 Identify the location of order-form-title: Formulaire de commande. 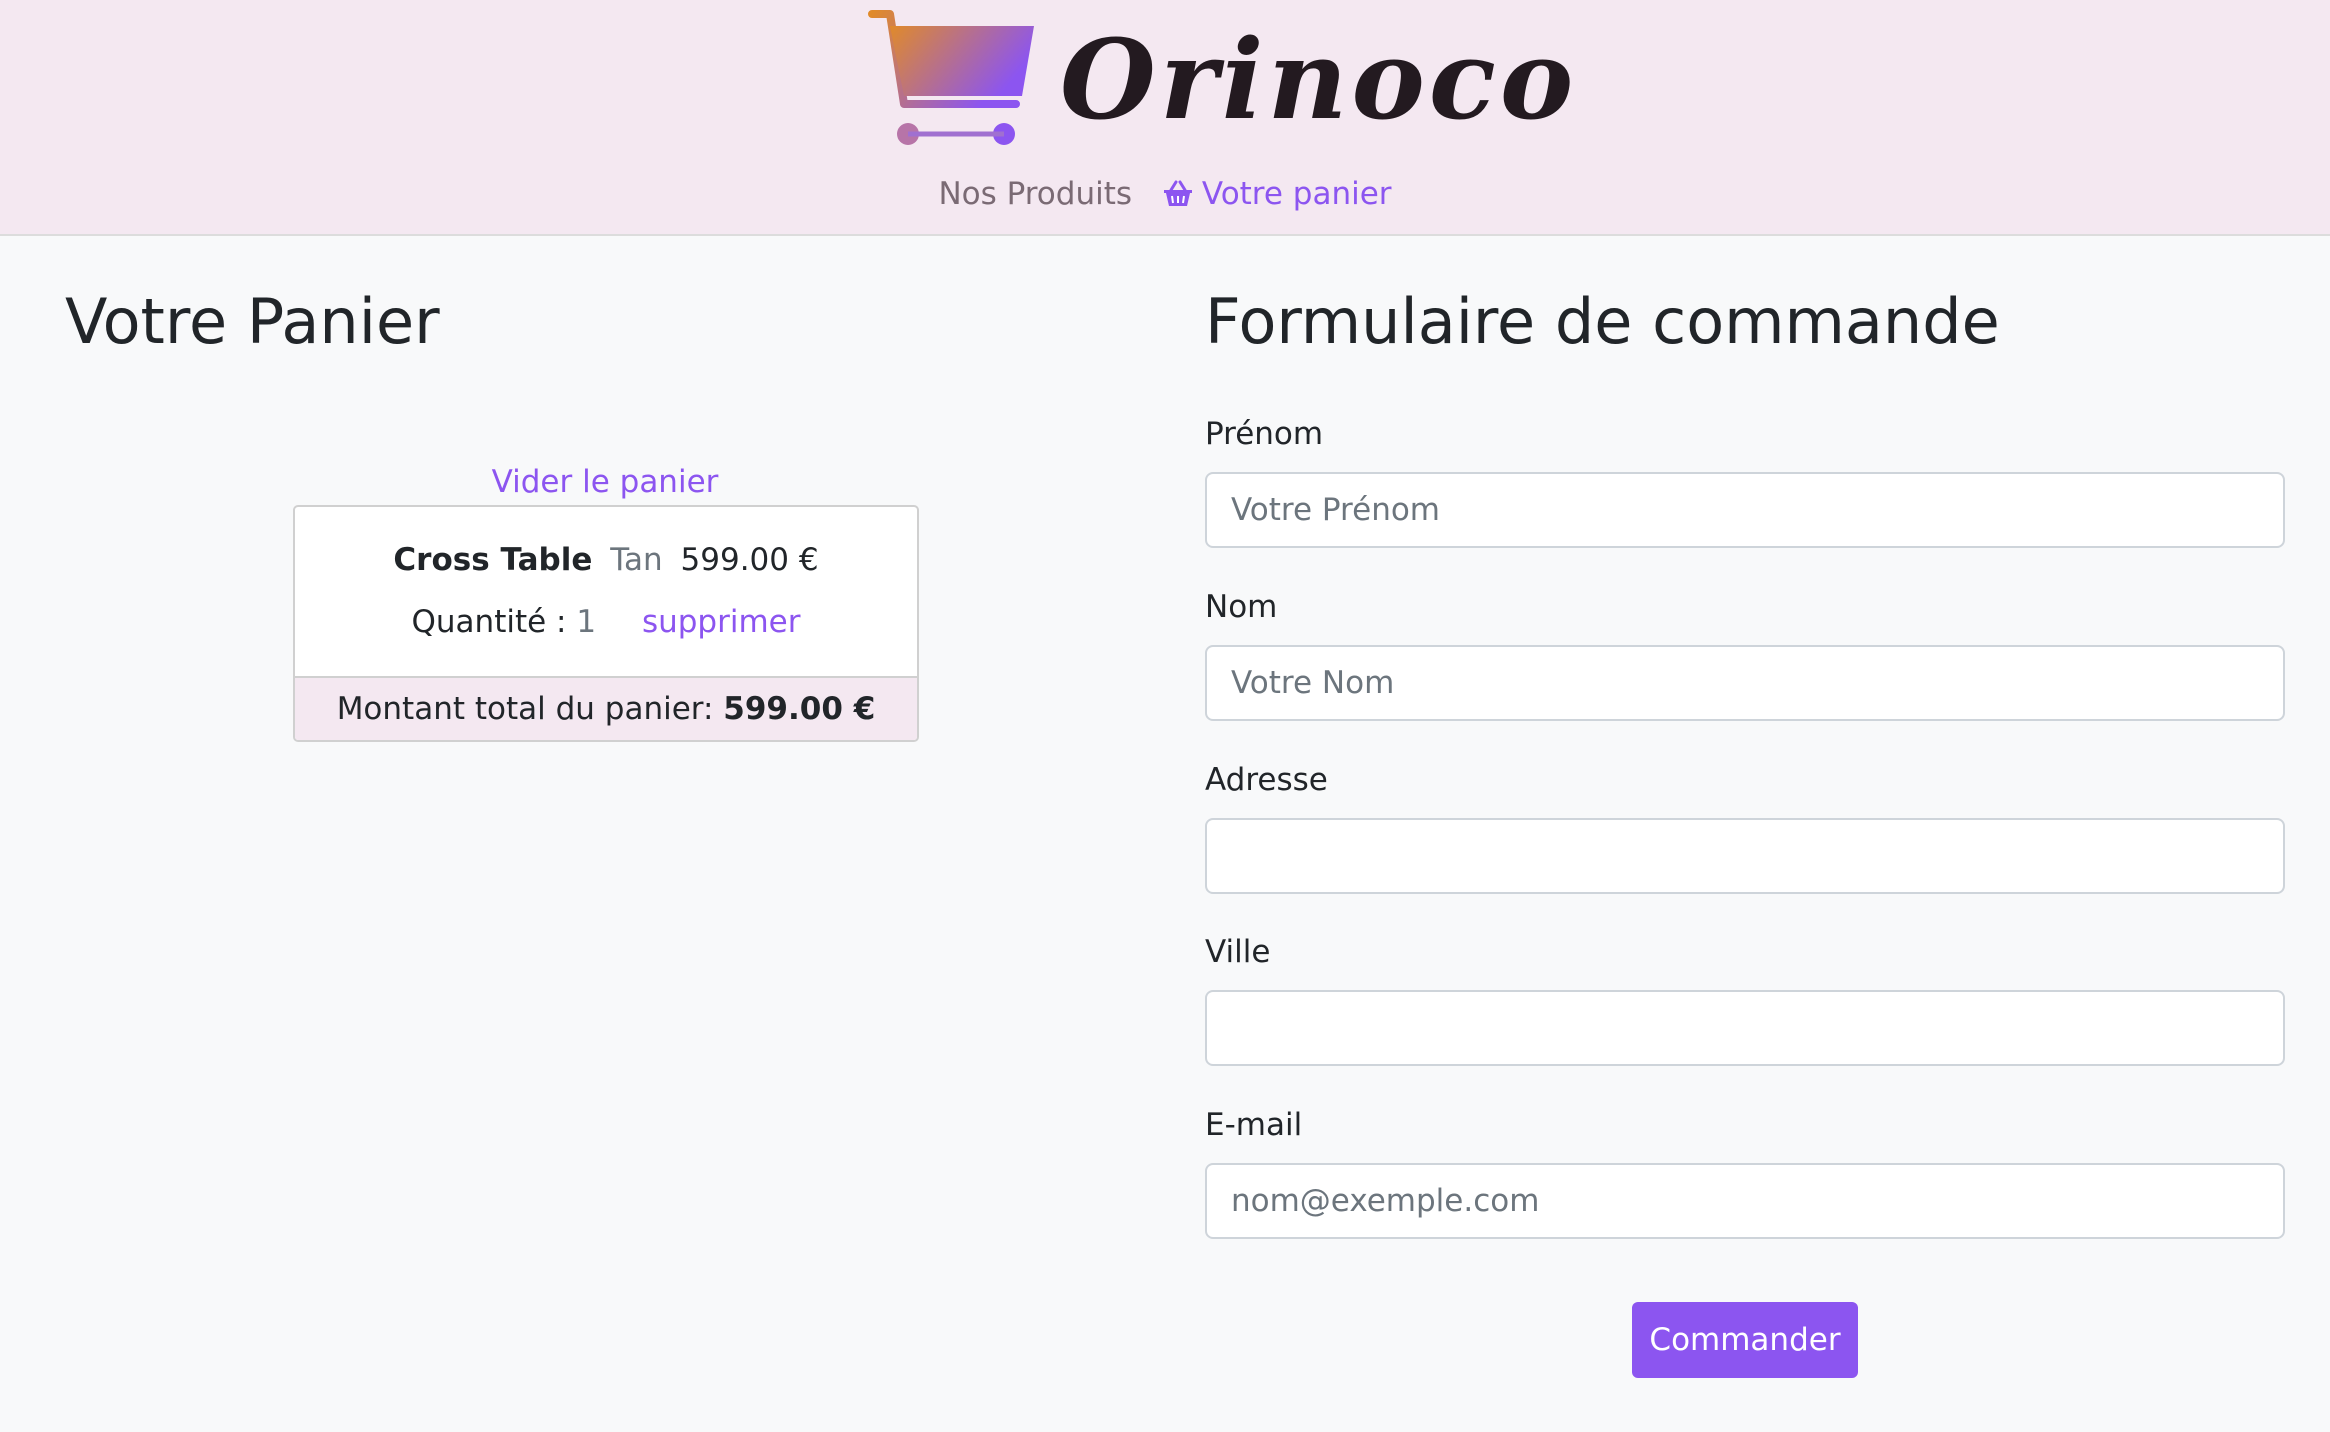
(1602, 321).